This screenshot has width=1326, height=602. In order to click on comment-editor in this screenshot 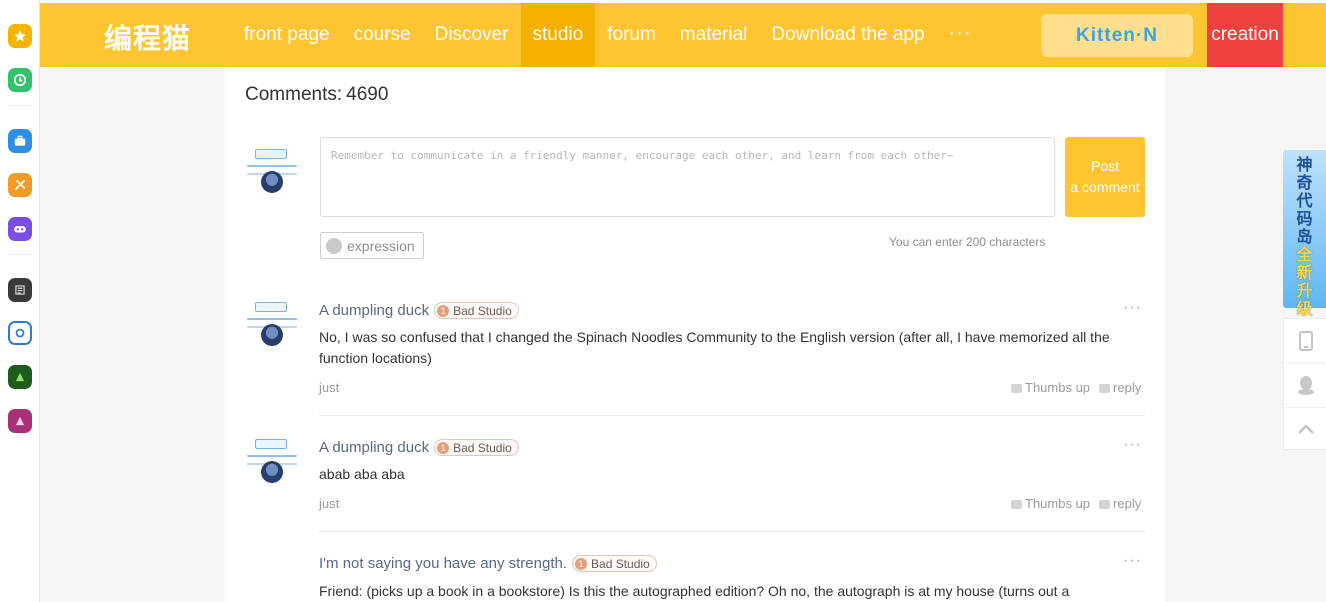, I will do `click(687, 177)`.